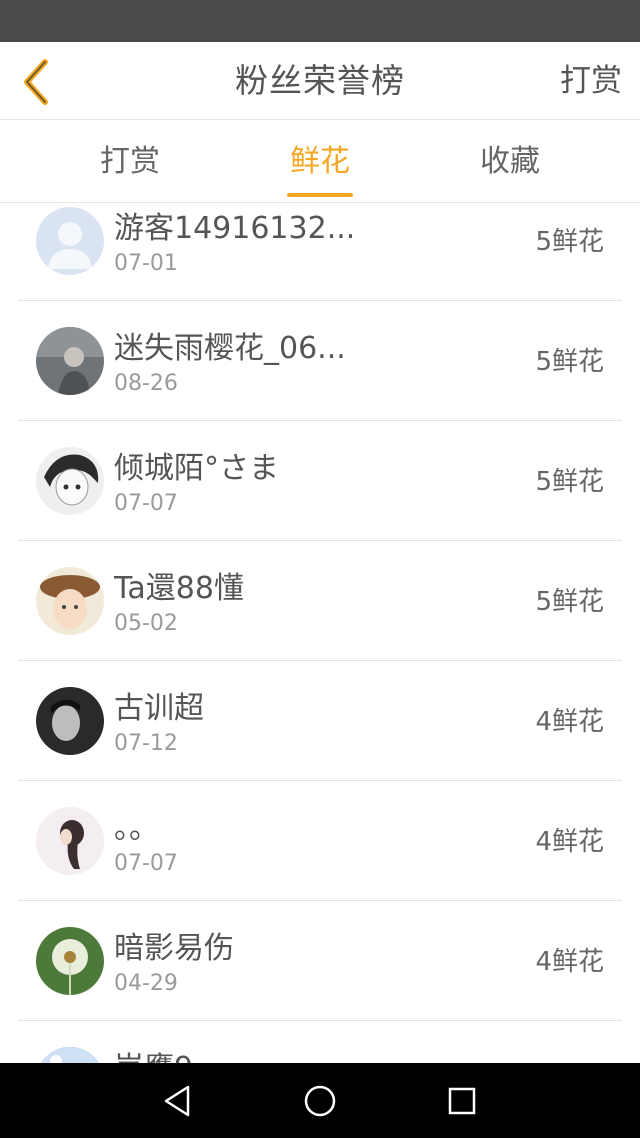 The image size is (640, 1138). I want to click on list-item: 倾城陌°さま 07-07 5鲜花, so click(320, 481).